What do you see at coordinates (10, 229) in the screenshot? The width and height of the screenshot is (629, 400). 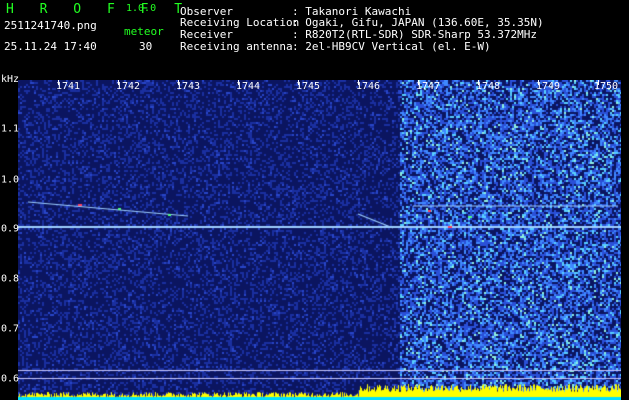 I see `y-tick-label-0.9: 0.9` at bounding box center [10, 229].